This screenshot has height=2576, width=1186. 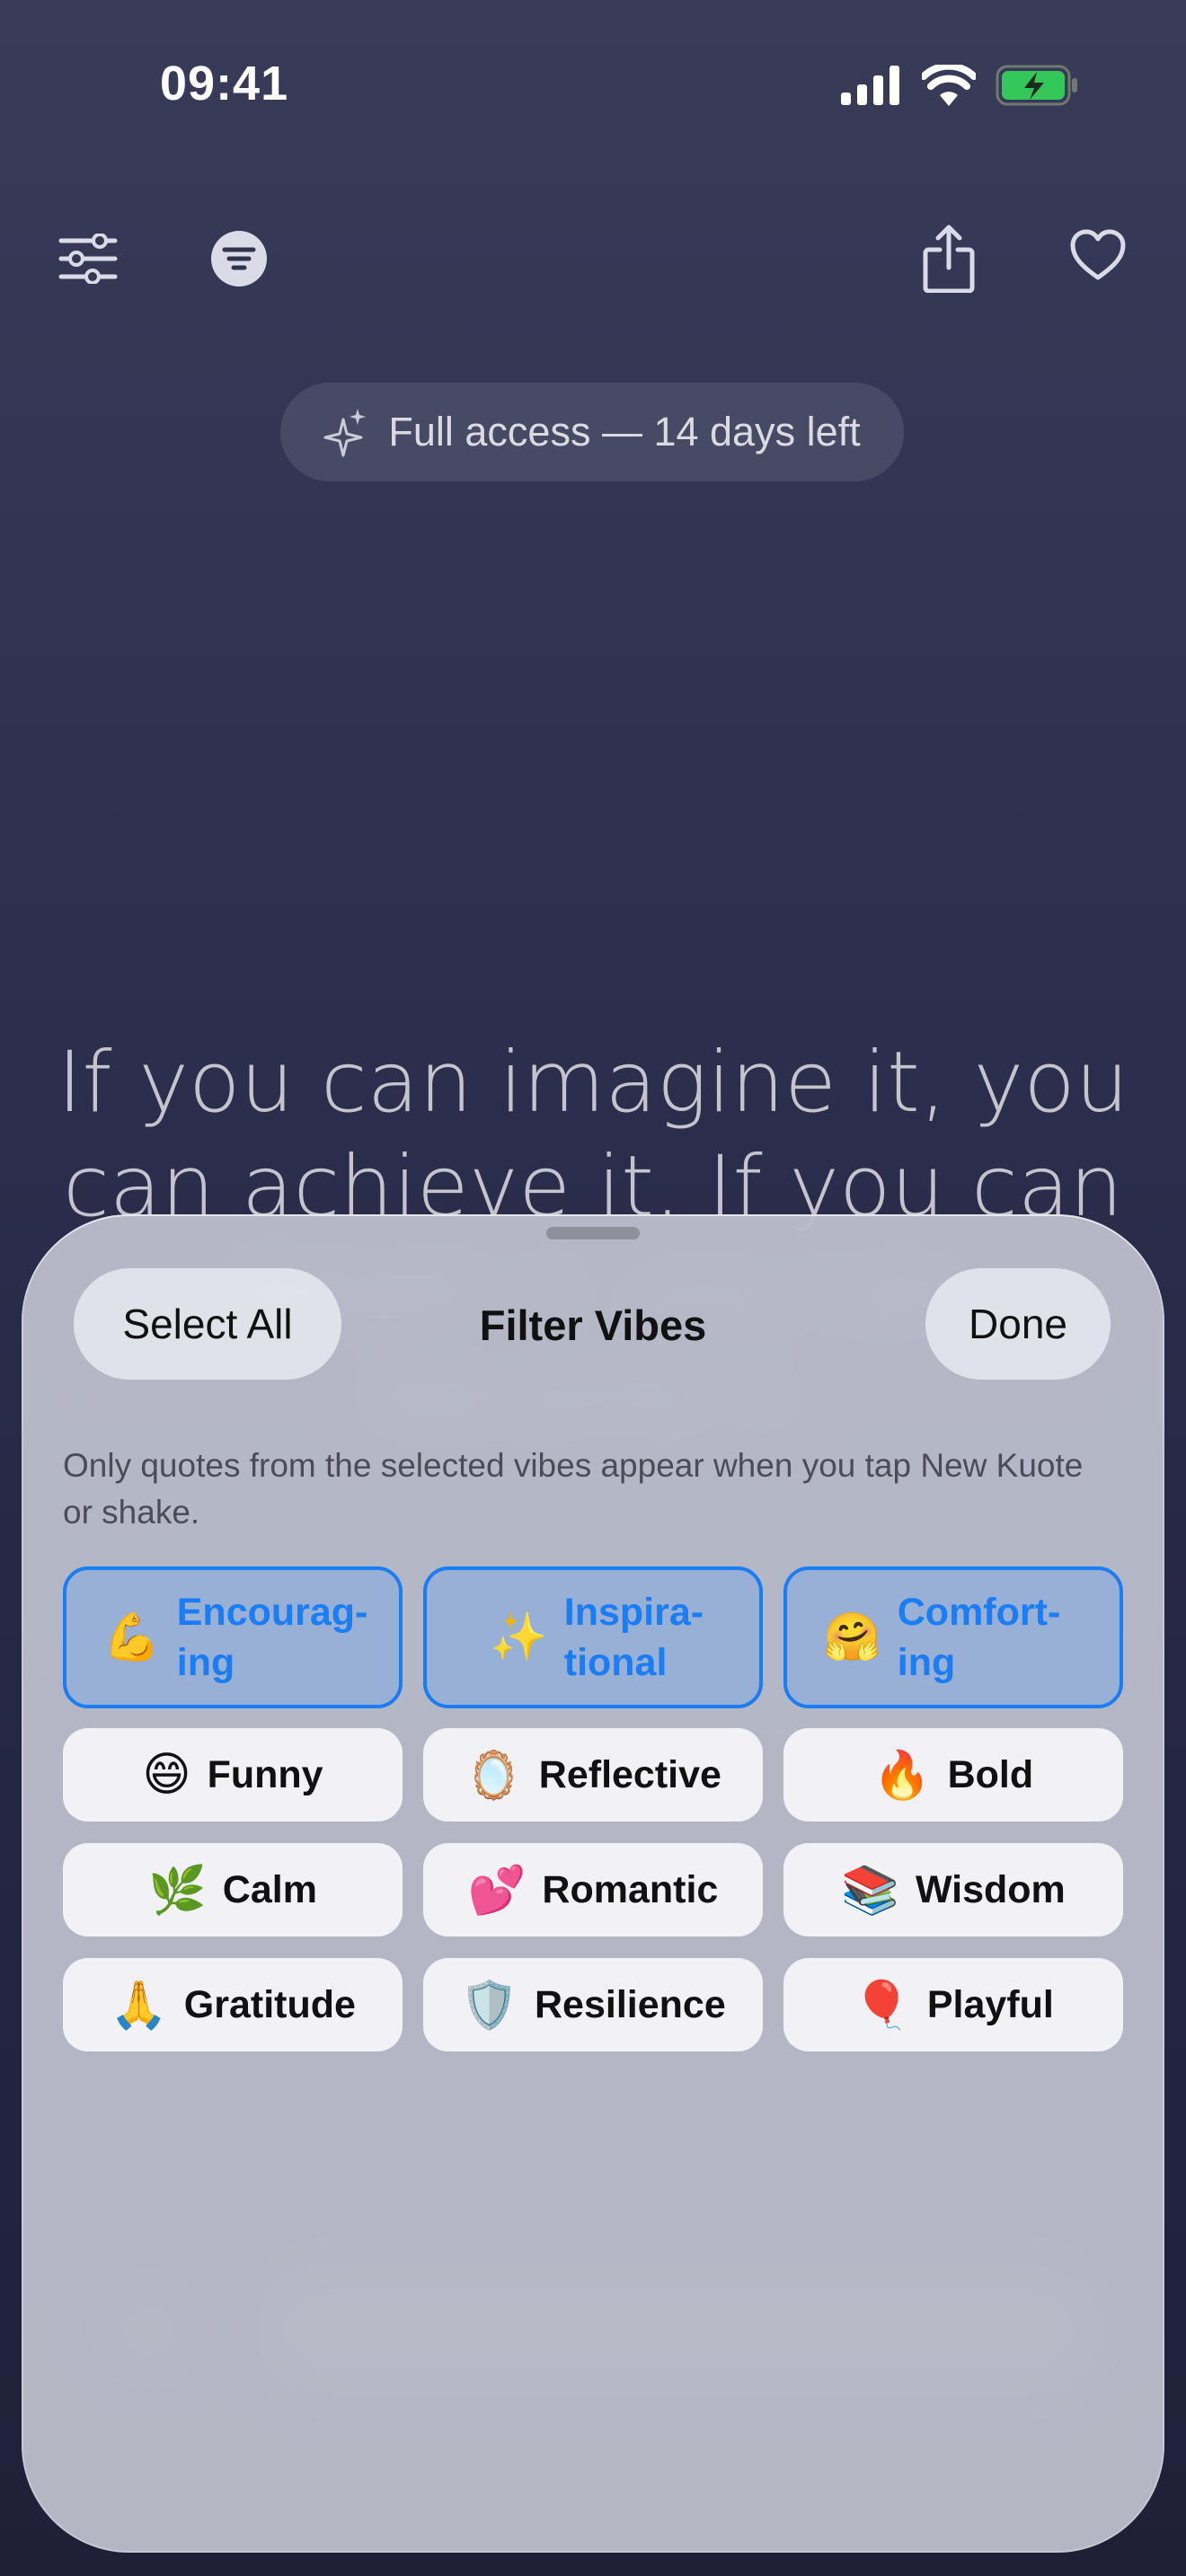 What do you see at coordinates (949, 85) in the screenshot?
I see `wifi-icon` at bounding box center [949, 85].